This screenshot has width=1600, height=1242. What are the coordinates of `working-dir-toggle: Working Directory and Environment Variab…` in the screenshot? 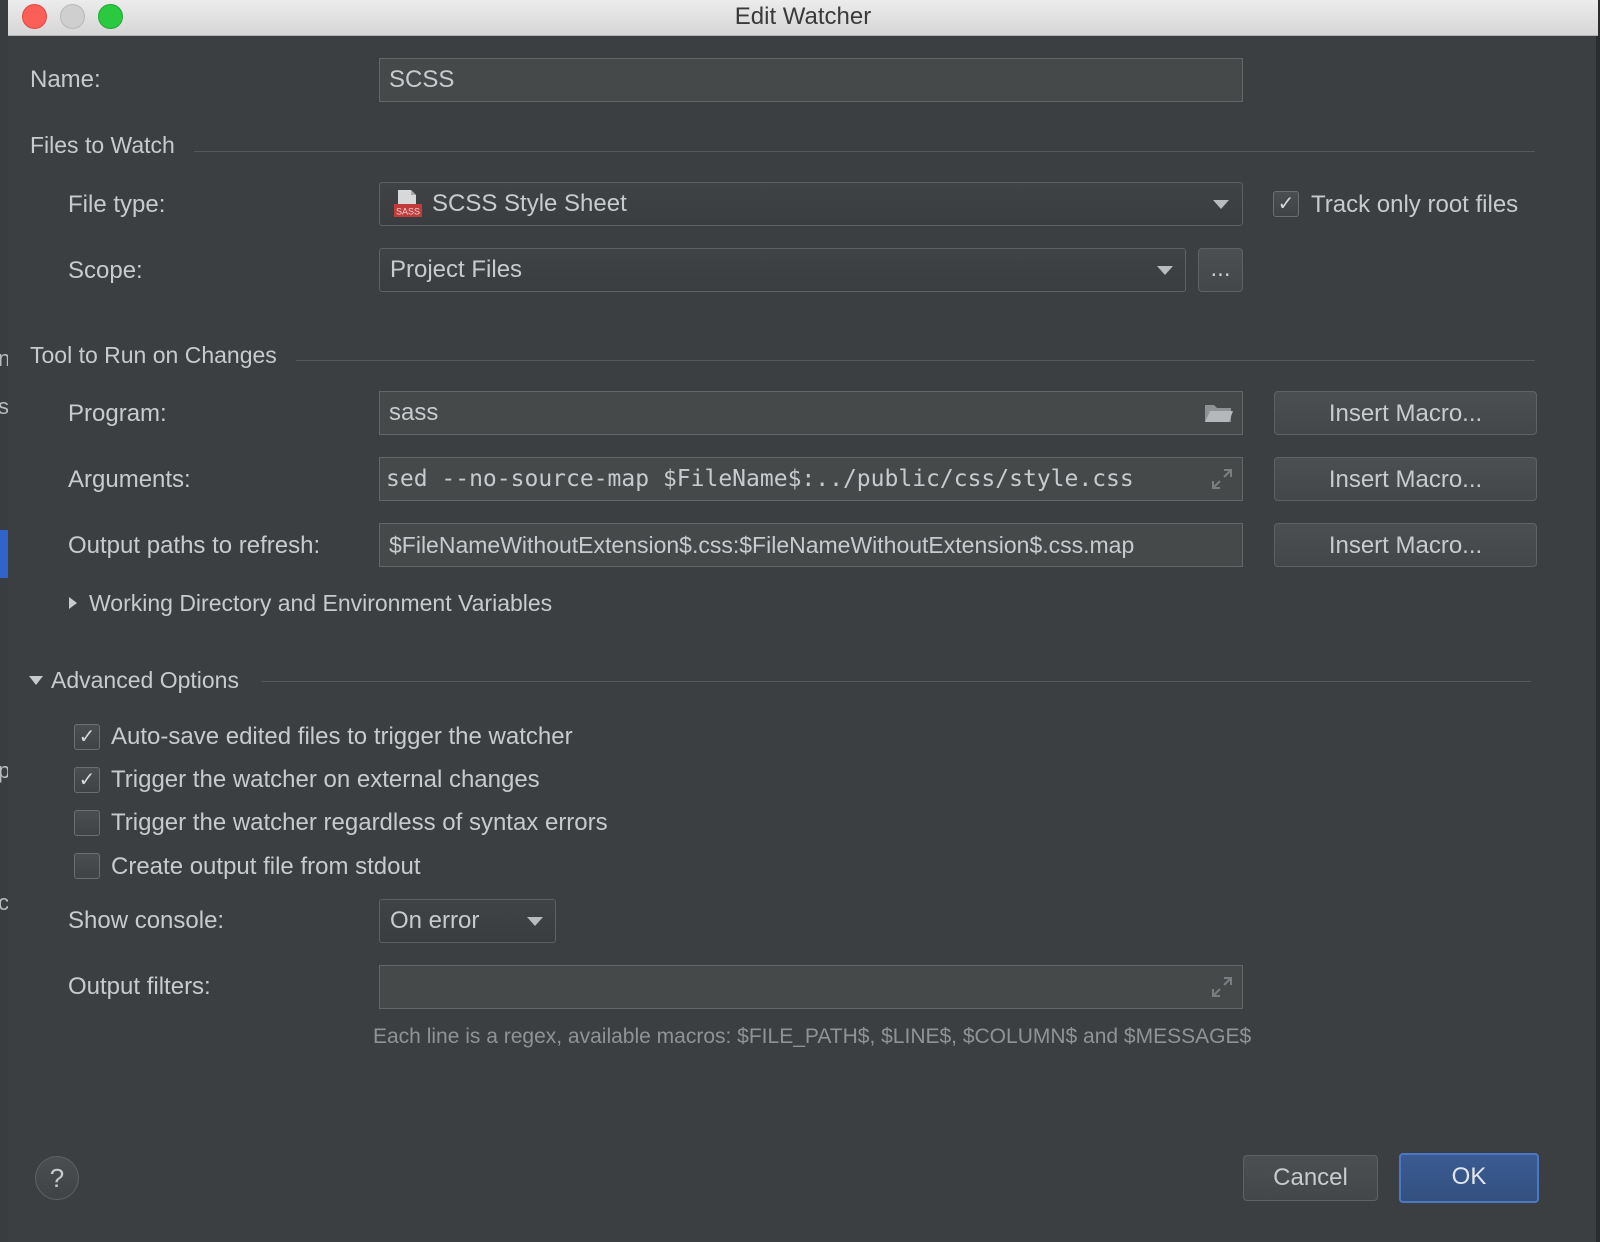 It's located at (320, 603).